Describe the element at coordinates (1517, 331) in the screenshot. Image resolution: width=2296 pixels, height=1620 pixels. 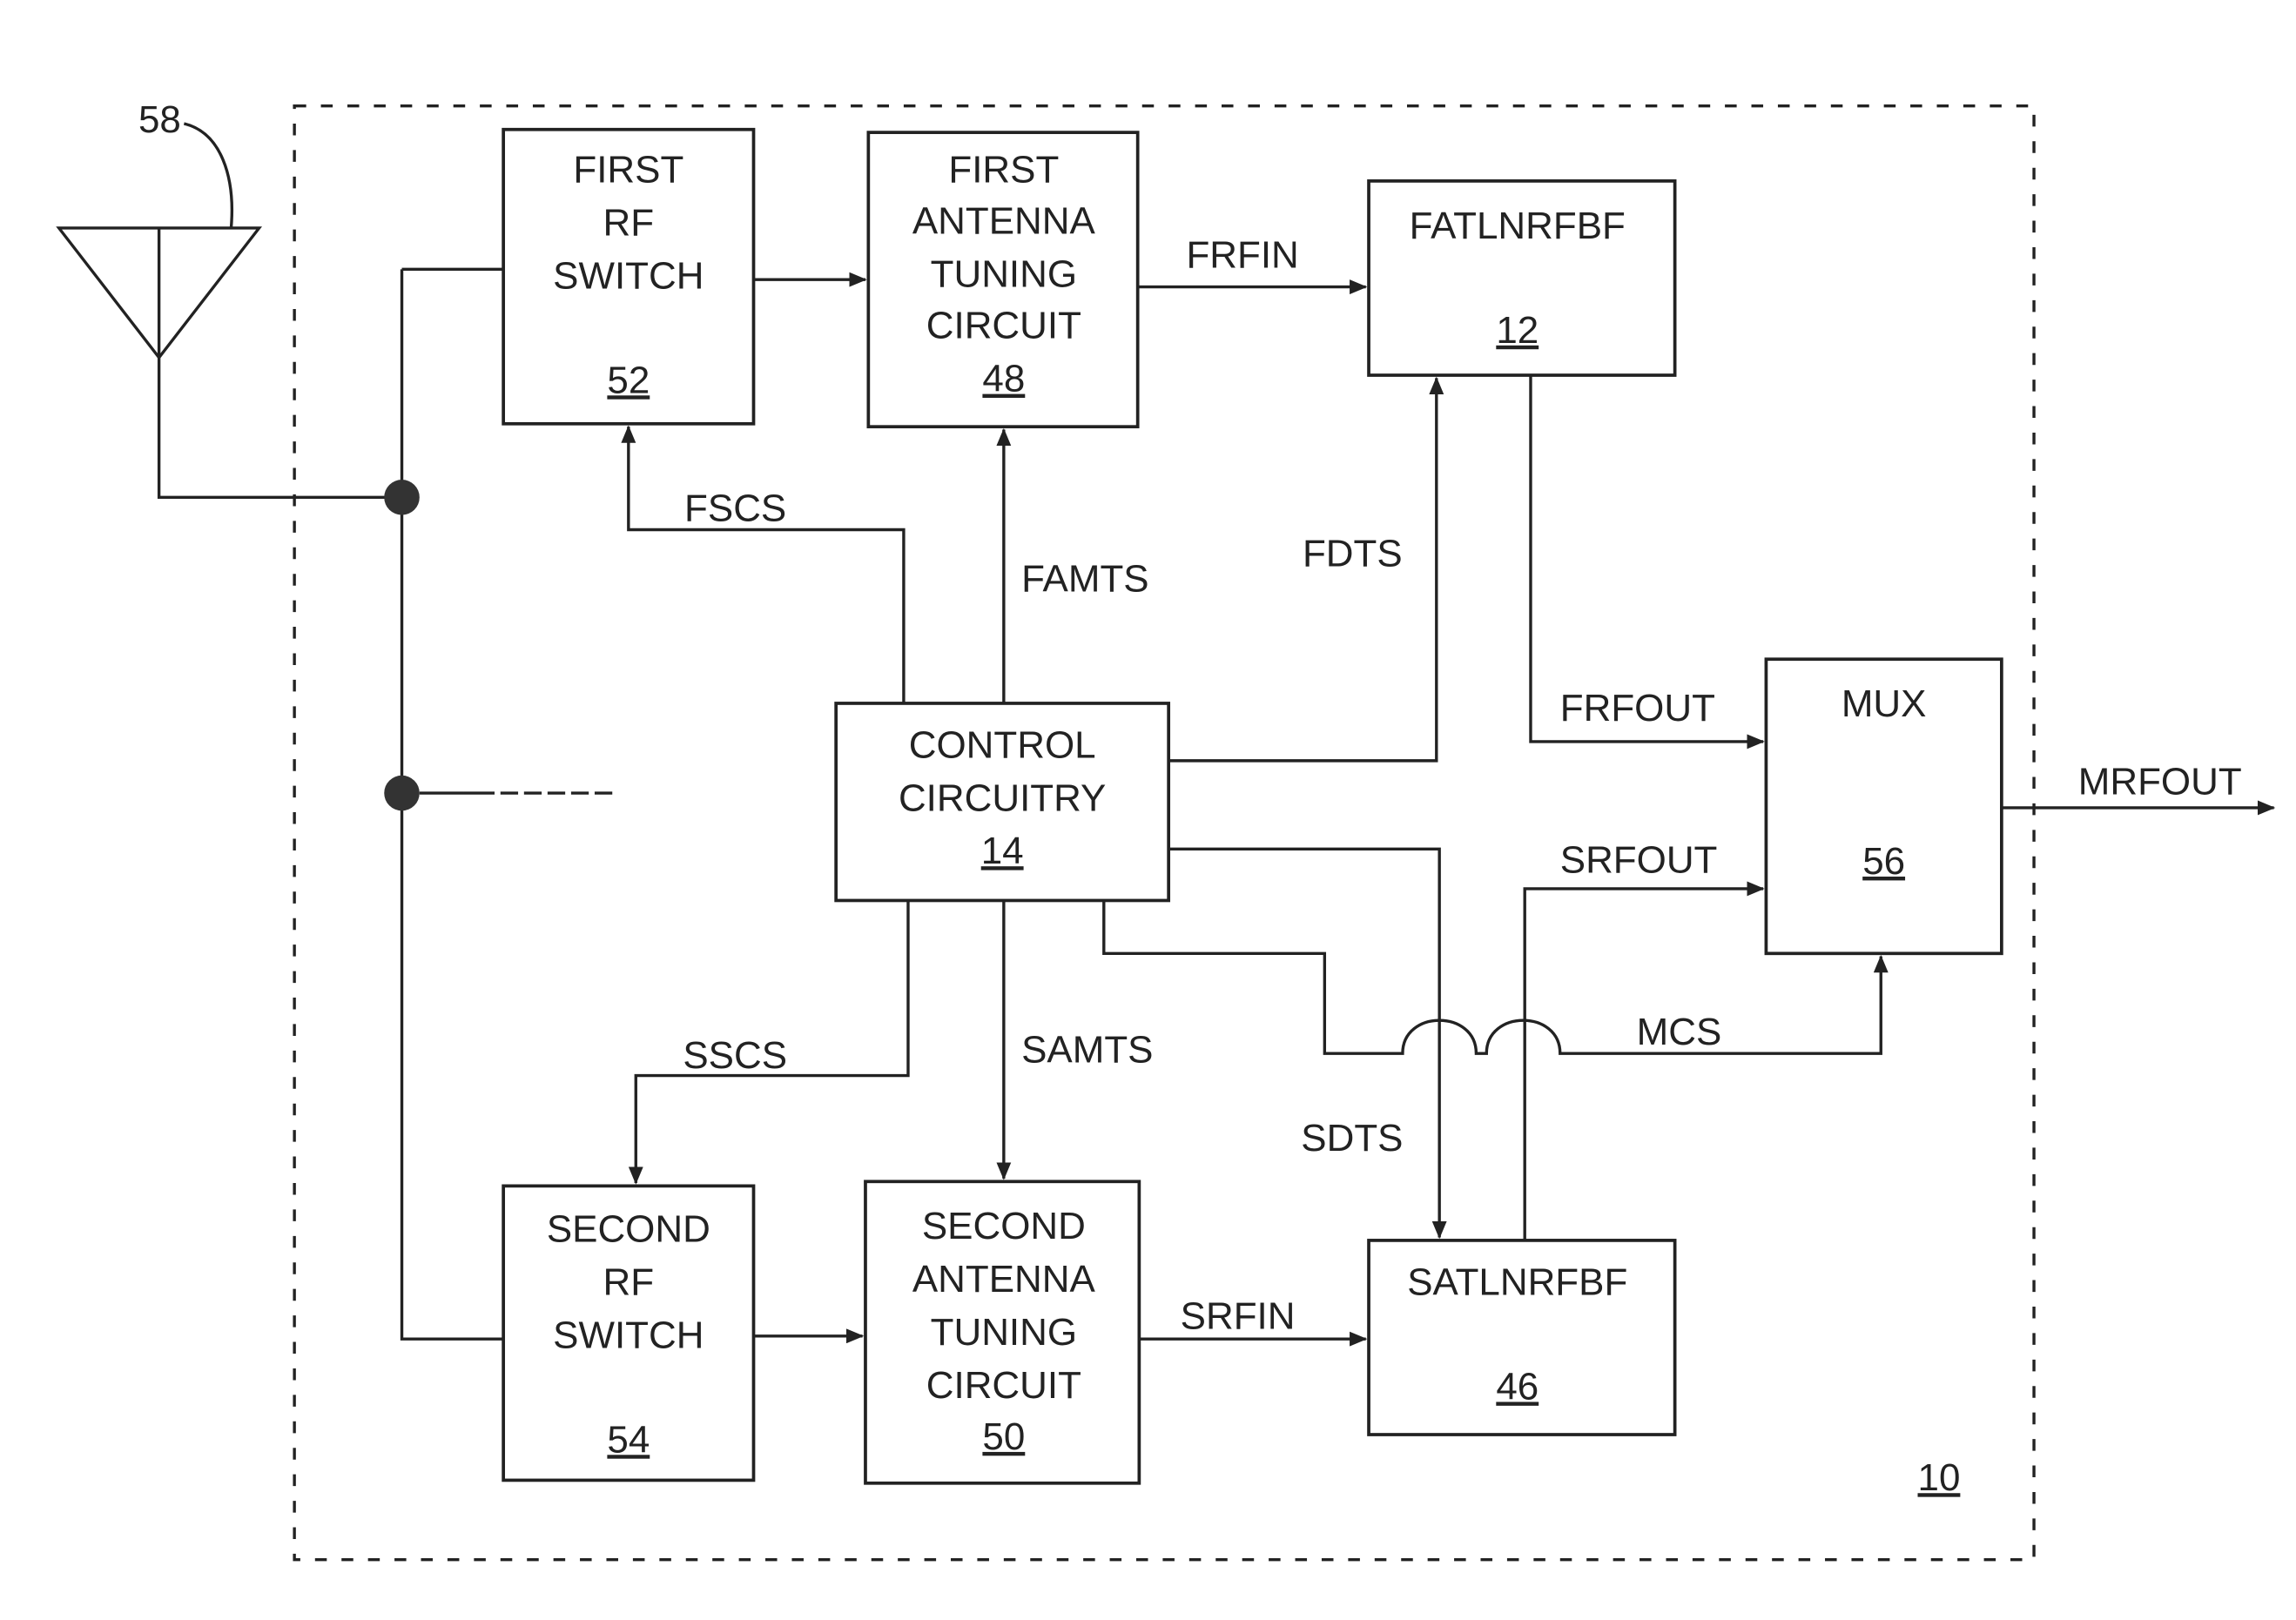
I see `svg-text: 12` at that location.